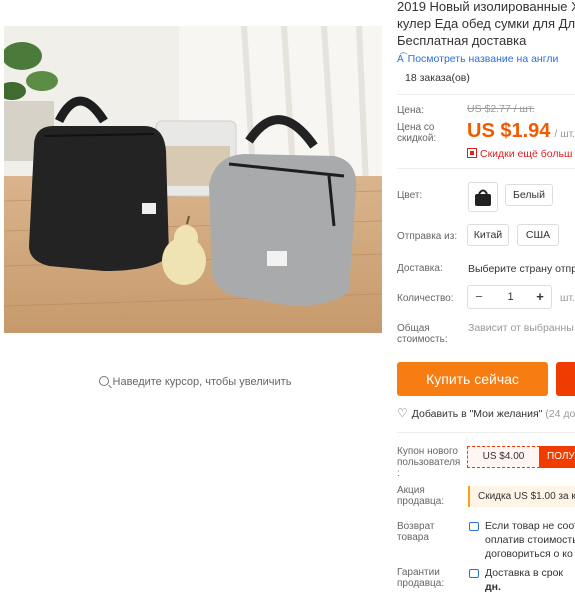 Image resolution: width=575 pixels, height=604 pixels. What do you see at coordinates (462, 40) in the screenshot?
I see `title-line: Бесплатная доставка` at bounding box center [462, 40].